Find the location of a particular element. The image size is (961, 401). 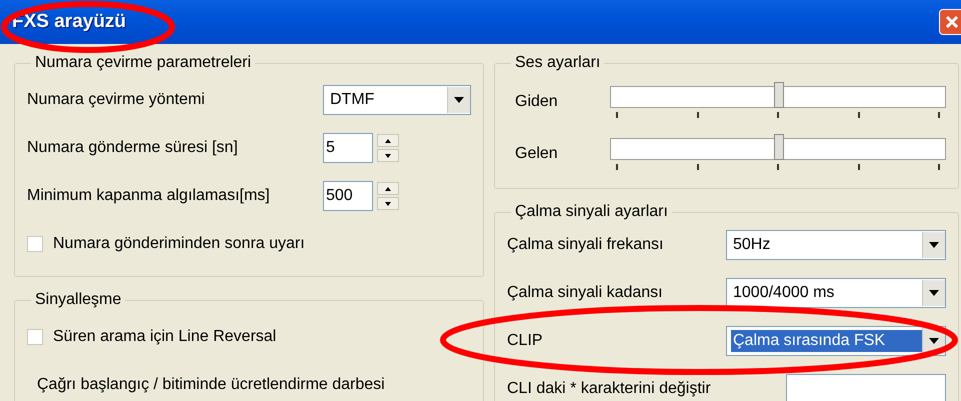

dropdown: 1000/4000 ms is located at coordinates (836, 293).